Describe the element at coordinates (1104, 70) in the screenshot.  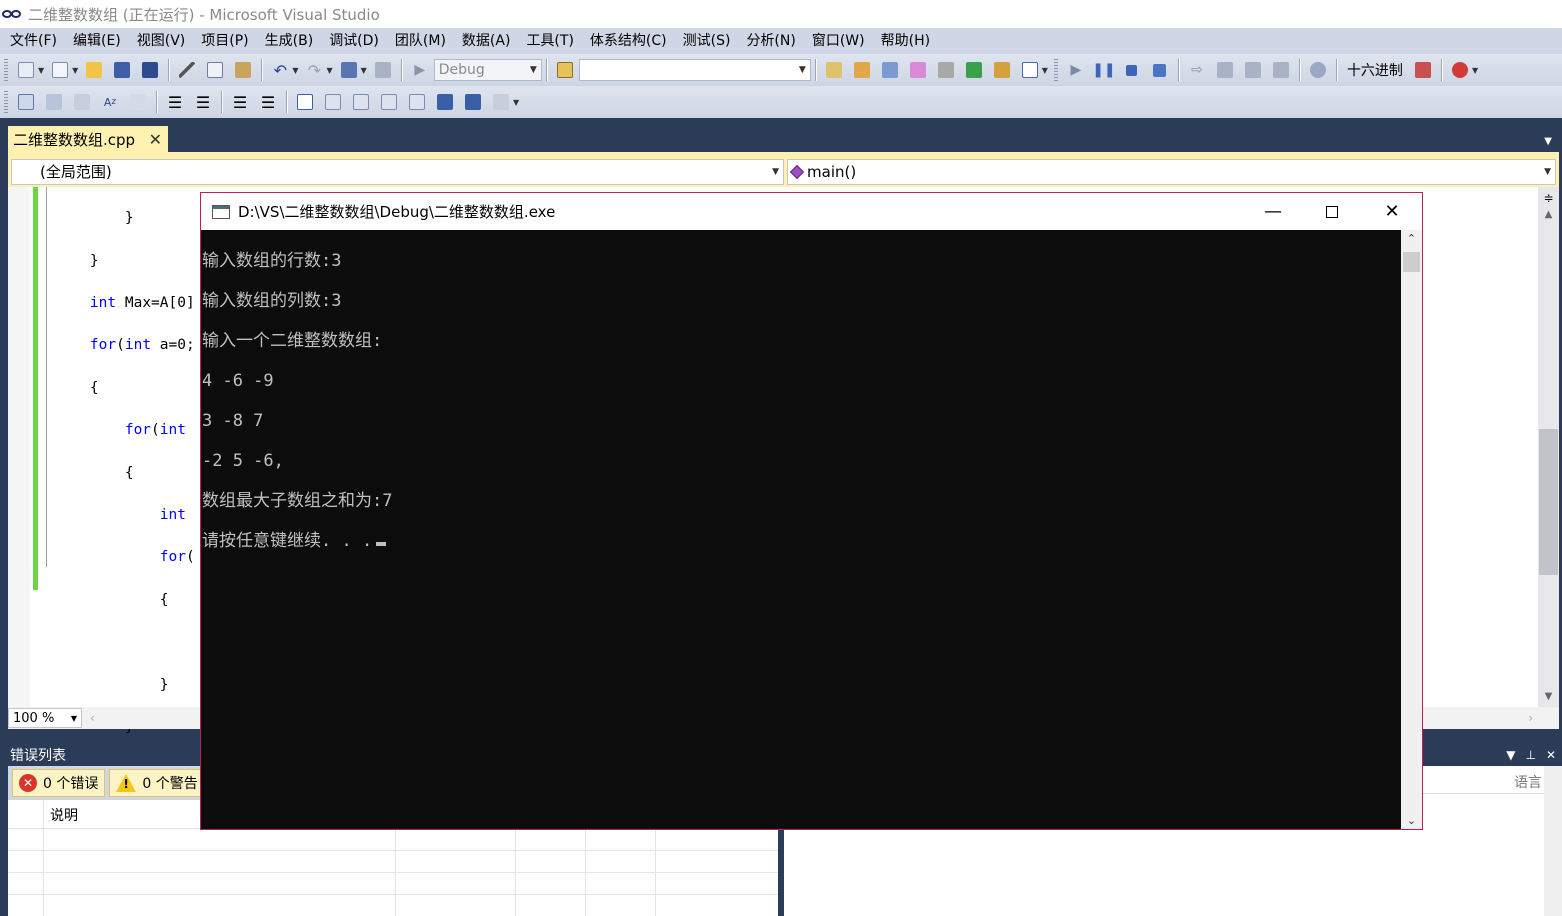
I see `break-all-icon: ❚❚` at that location.